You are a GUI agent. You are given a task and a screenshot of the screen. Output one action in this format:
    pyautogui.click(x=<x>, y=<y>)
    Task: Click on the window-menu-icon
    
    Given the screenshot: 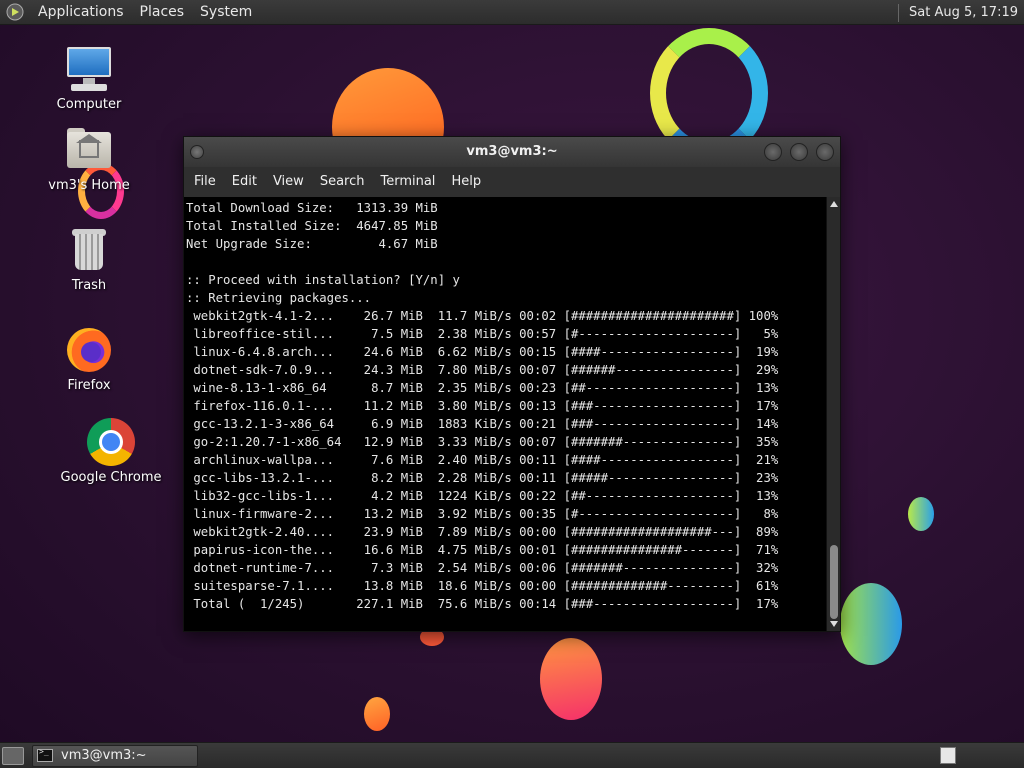 What is the action you would take?
    pyautogui.click(x=197, y=152)
    